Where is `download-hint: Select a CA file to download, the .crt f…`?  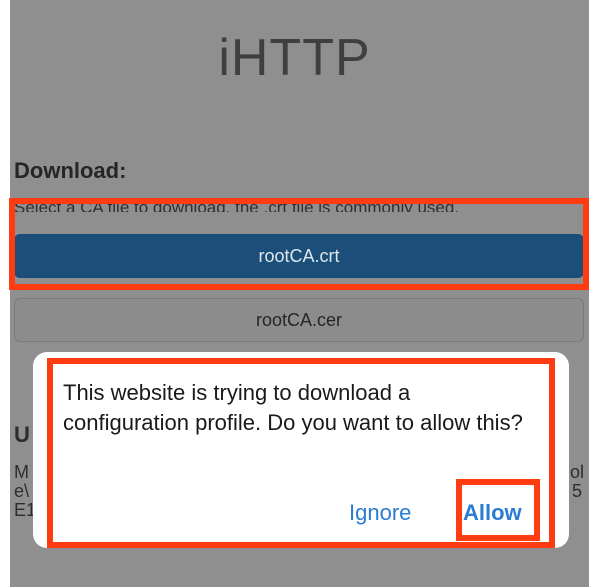 download-hint: Select a CA file to download, the .crt f… is located at coordinates (237, 205).